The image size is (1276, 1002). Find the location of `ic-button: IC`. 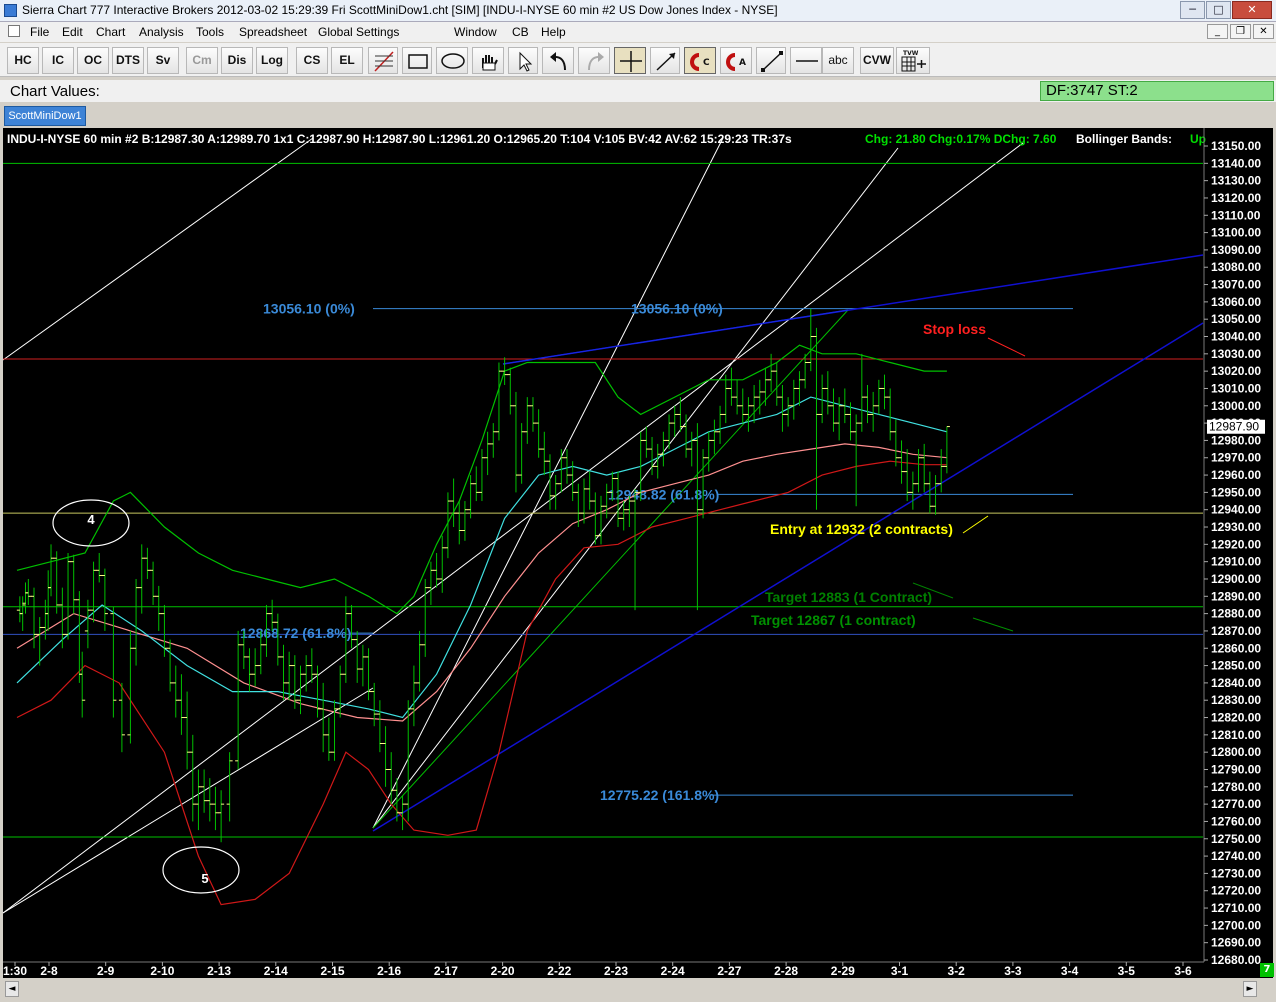

ic-button: IC is located at coordinates (58, 60).